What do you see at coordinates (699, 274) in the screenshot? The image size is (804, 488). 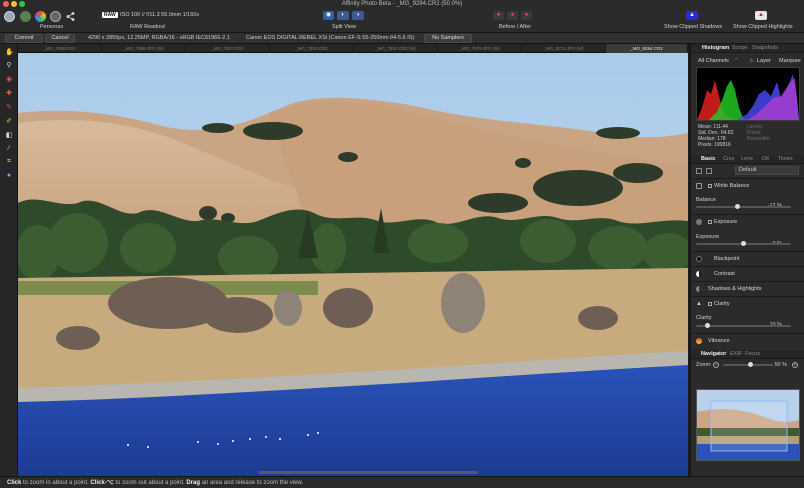 I see `contrast-icon` at bounding box center [699, 274].